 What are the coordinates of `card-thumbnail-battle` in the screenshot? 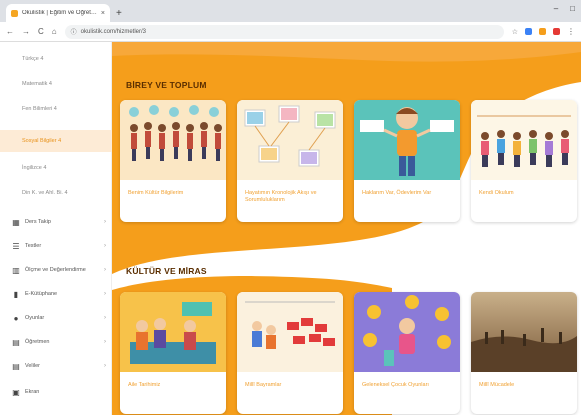 It's located at (524, 332).